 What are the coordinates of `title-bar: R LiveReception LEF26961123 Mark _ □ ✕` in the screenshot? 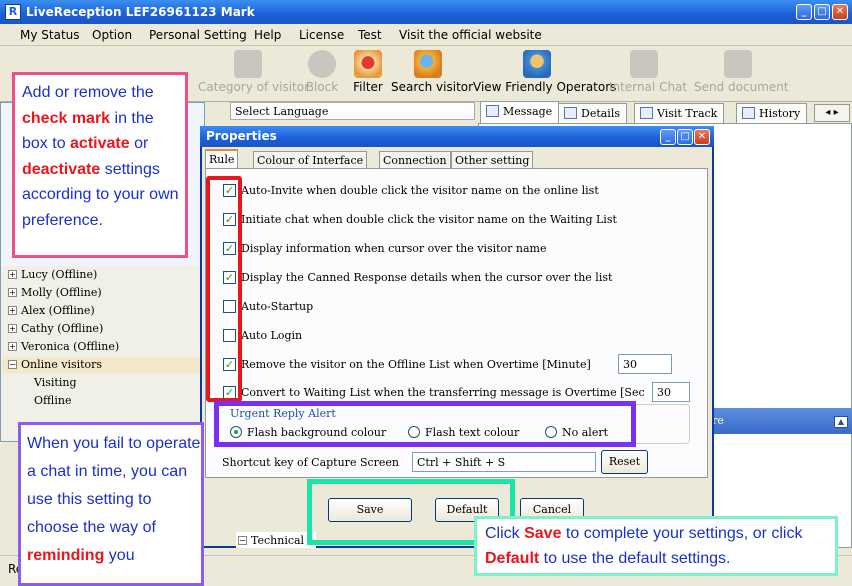 It's located at (426, 12).